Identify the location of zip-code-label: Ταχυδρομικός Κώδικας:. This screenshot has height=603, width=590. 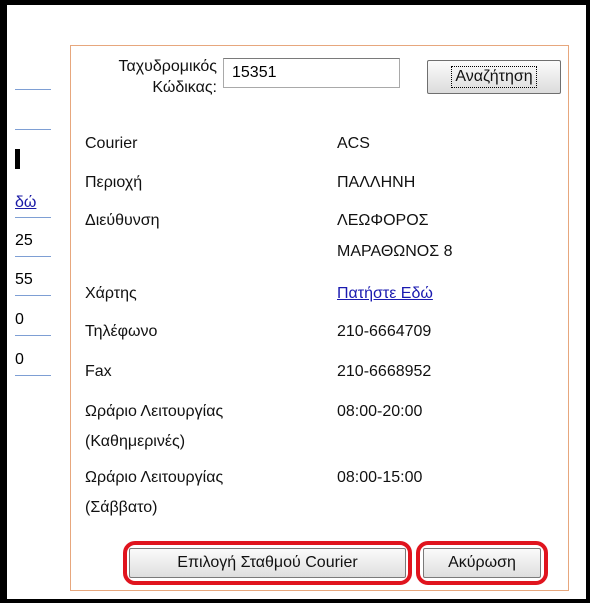
(167, 77).